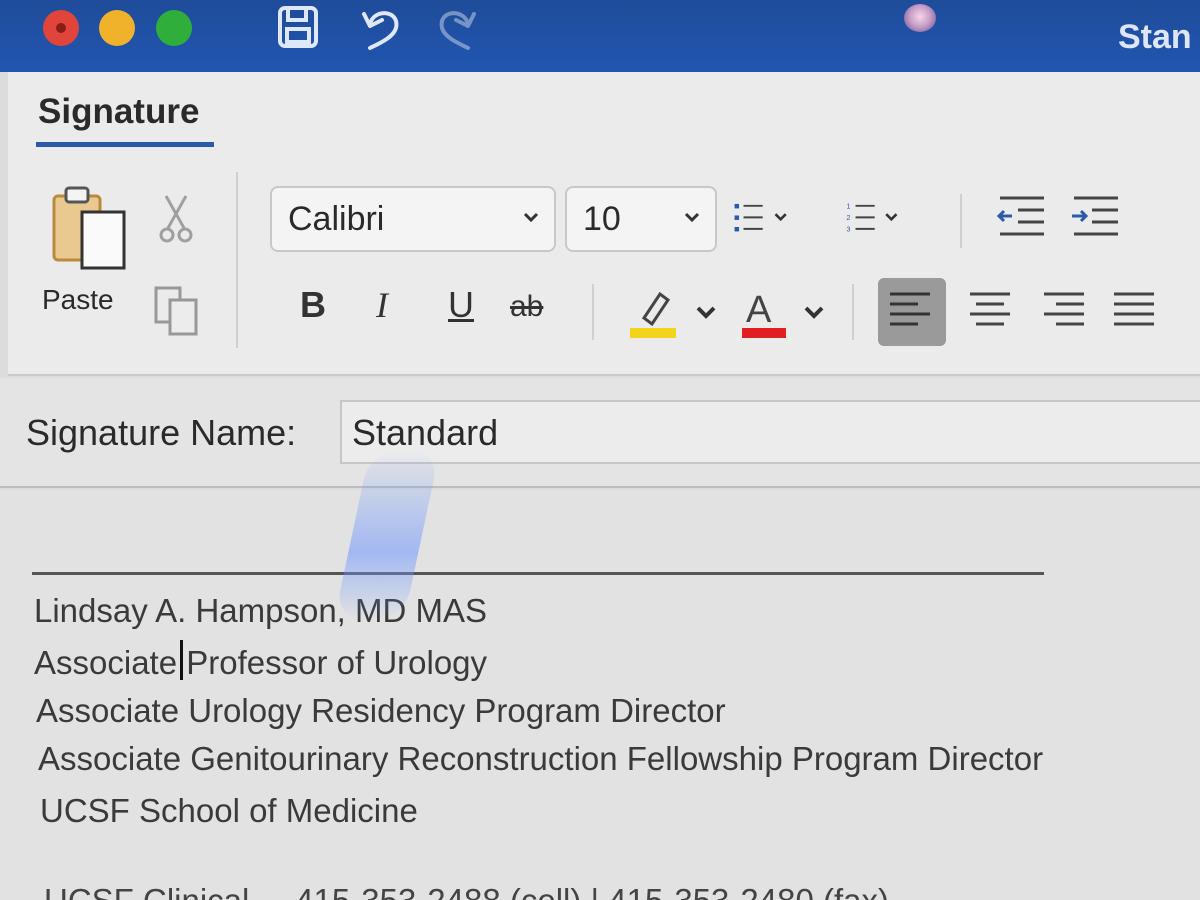 The image size is (1200, 900). What do you see at coordinates (990, 312) in the screenshot?
I see `align-center-icon` at bounding box center [990, 312].